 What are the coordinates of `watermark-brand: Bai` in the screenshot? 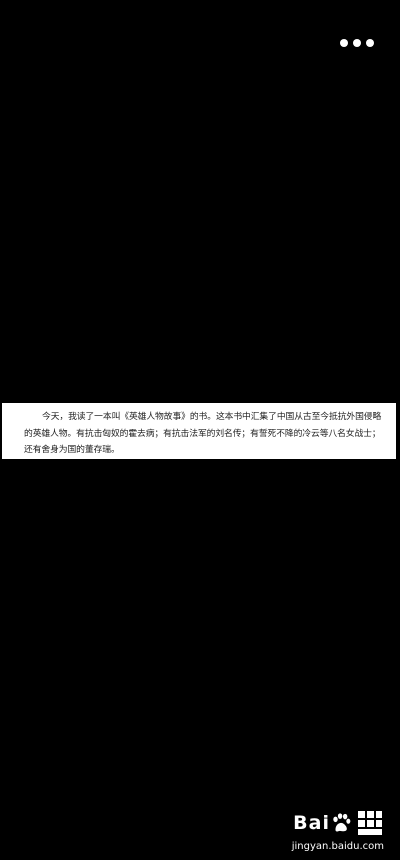 It's located at (311, 823).